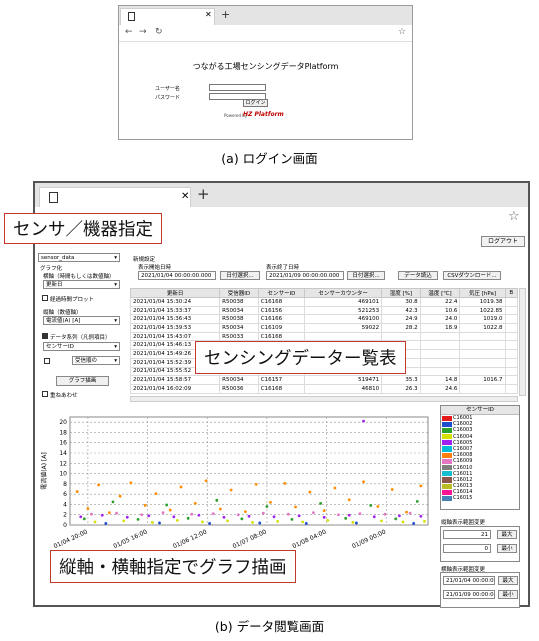 The image size is (539, 641). I want to click on end-date-input: 2021/01/09 00:00:00.000, so click(305, 275).